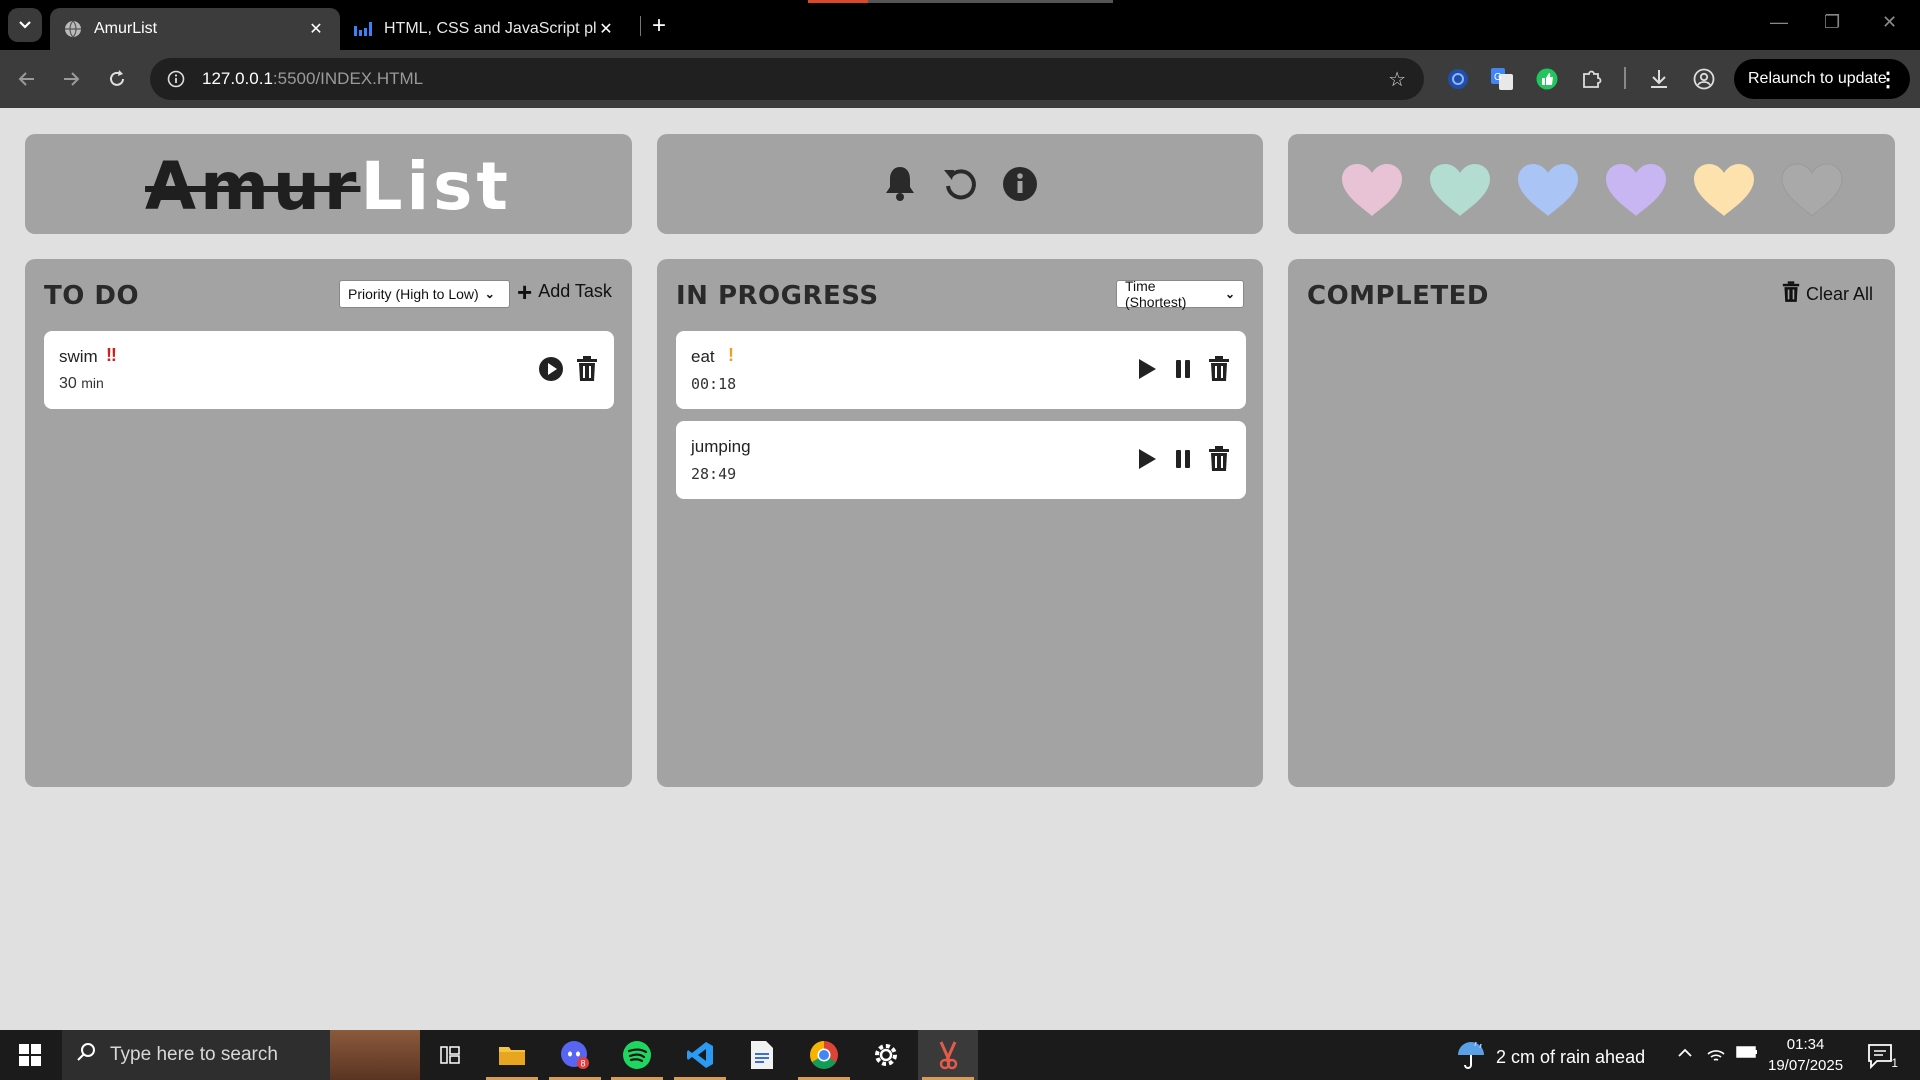  Describe the element at coordinates (762, 1055) in the screenshot. I see `document-app-icon` at that location.